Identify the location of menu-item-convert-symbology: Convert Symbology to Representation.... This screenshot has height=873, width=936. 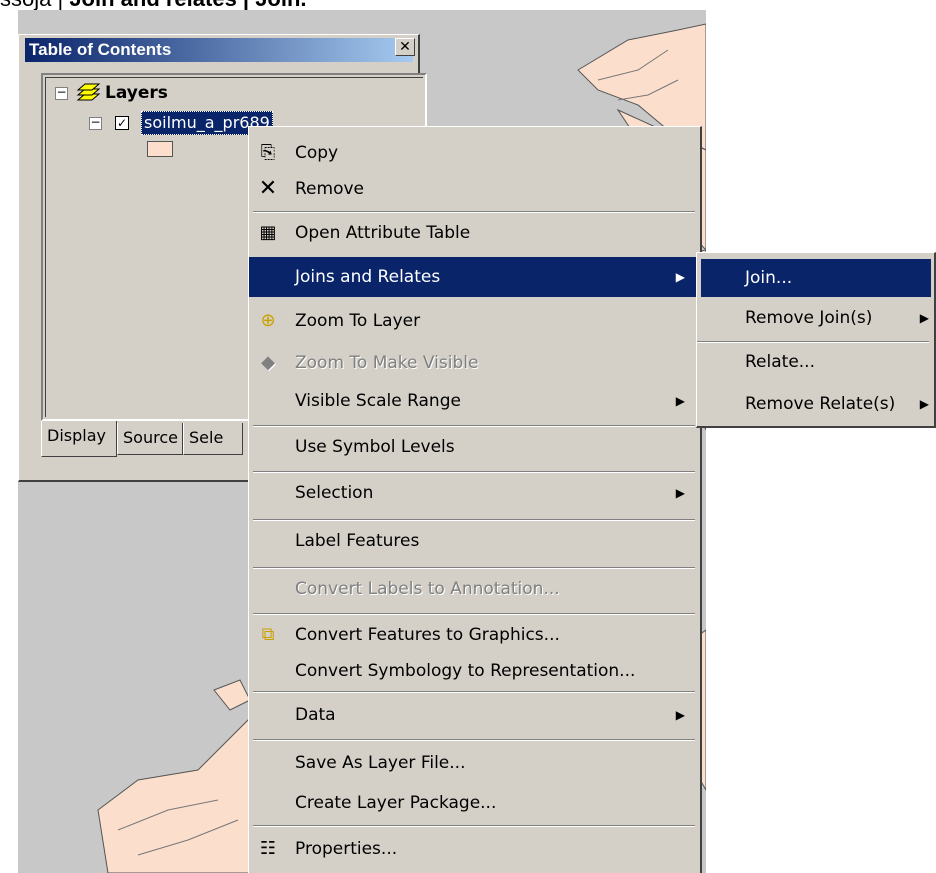
(474, 671).